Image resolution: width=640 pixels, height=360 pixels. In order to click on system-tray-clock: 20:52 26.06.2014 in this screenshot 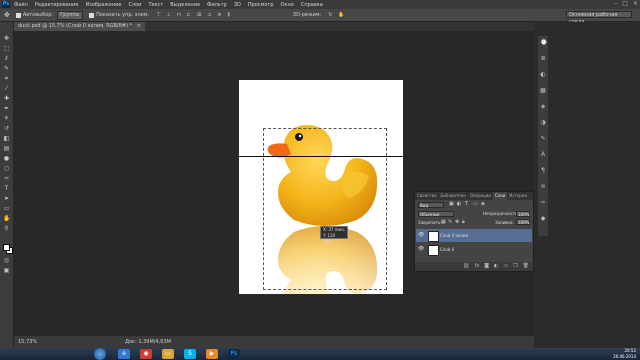, I will do `click(624, 354)`.